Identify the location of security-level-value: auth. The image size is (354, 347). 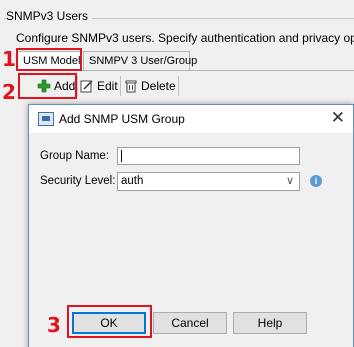
(132, 181).